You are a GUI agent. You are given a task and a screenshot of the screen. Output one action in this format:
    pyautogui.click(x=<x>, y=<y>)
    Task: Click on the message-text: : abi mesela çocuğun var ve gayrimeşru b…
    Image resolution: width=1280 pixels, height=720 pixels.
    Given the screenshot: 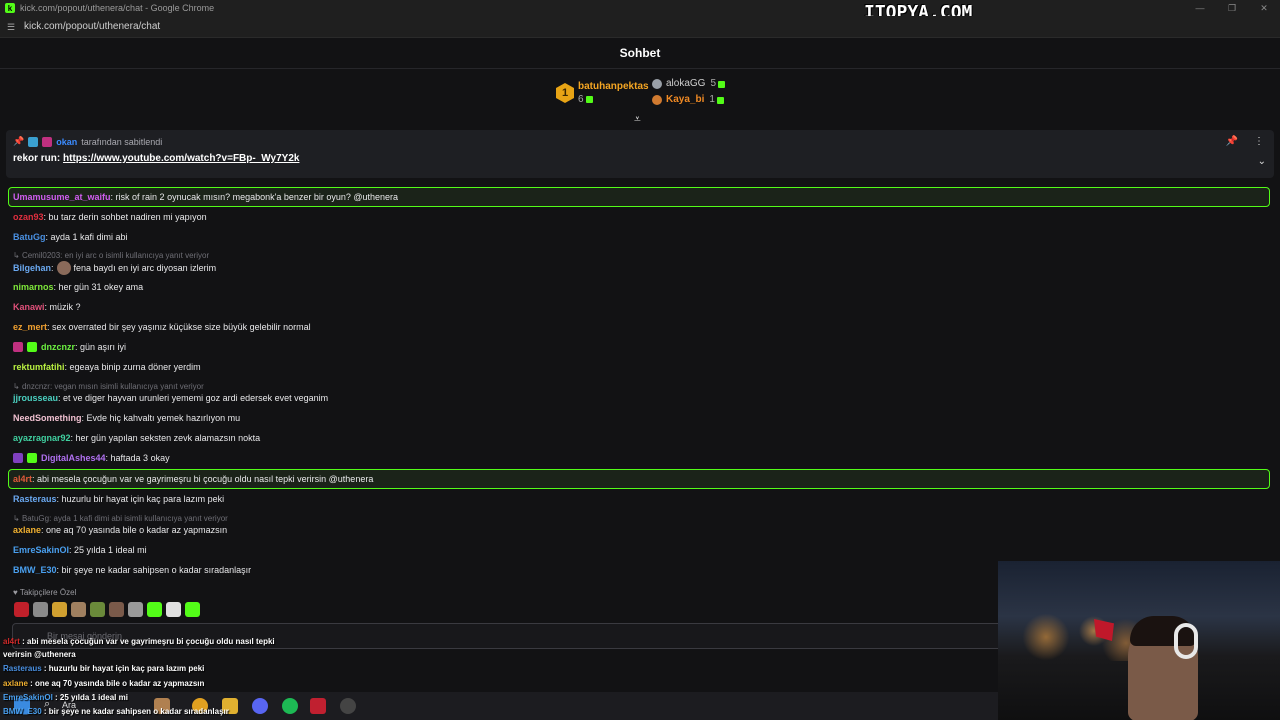 What is the action you would take?
    pyautogui.click(x=203, y=479)
    